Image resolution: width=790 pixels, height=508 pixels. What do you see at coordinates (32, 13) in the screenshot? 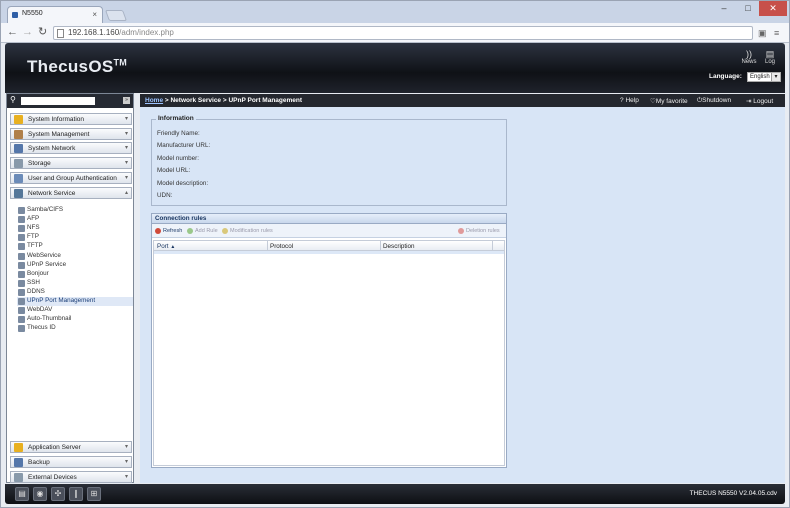
I see `tab-title: N5550` at bounding box center [32, 13].